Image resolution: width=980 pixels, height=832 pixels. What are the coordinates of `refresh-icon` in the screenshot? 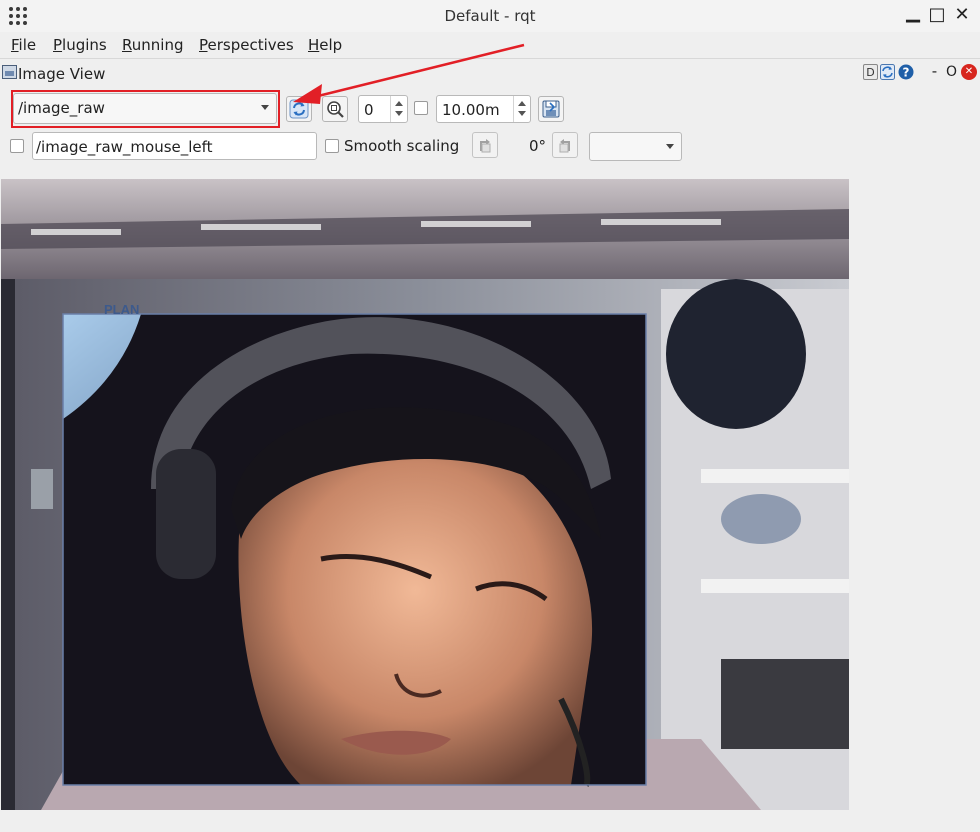 It's located at (299, 109).